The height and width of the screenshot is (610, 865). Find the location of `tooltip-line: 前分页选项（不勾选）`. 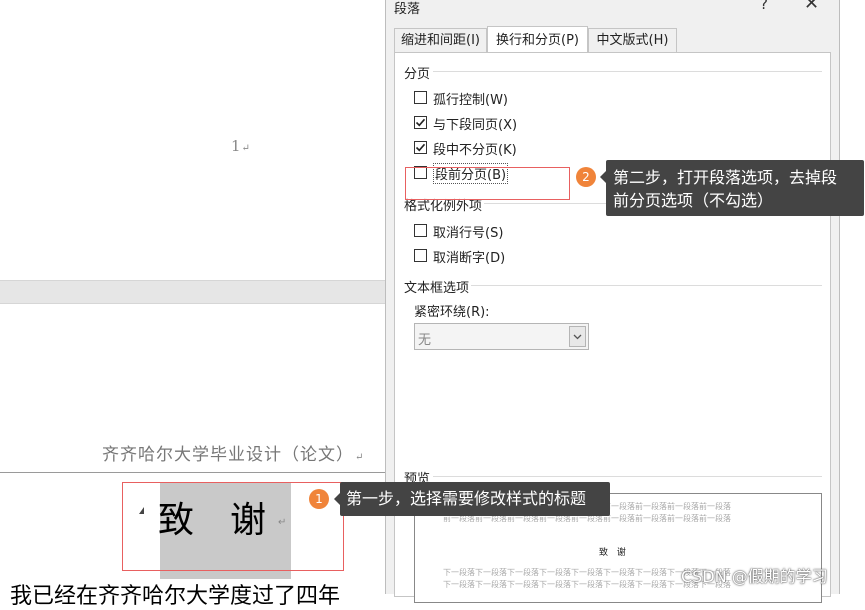

tooltip-line: 前分页选项（不勾选） is located at coordinates (693, 200).